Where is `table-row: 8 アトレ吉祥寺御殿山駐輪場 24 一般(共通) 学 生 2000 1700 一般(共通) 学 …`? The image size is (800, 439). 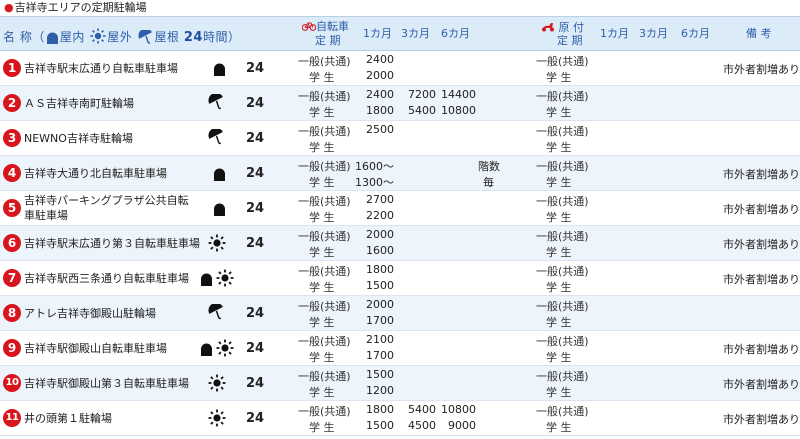 table-row: 8 アトレ吉祥寺御殿山駐輪場 24 一般(共通) 学 生 2000 1700 一般(共通) 学 … is located at coordinates (400, 313).